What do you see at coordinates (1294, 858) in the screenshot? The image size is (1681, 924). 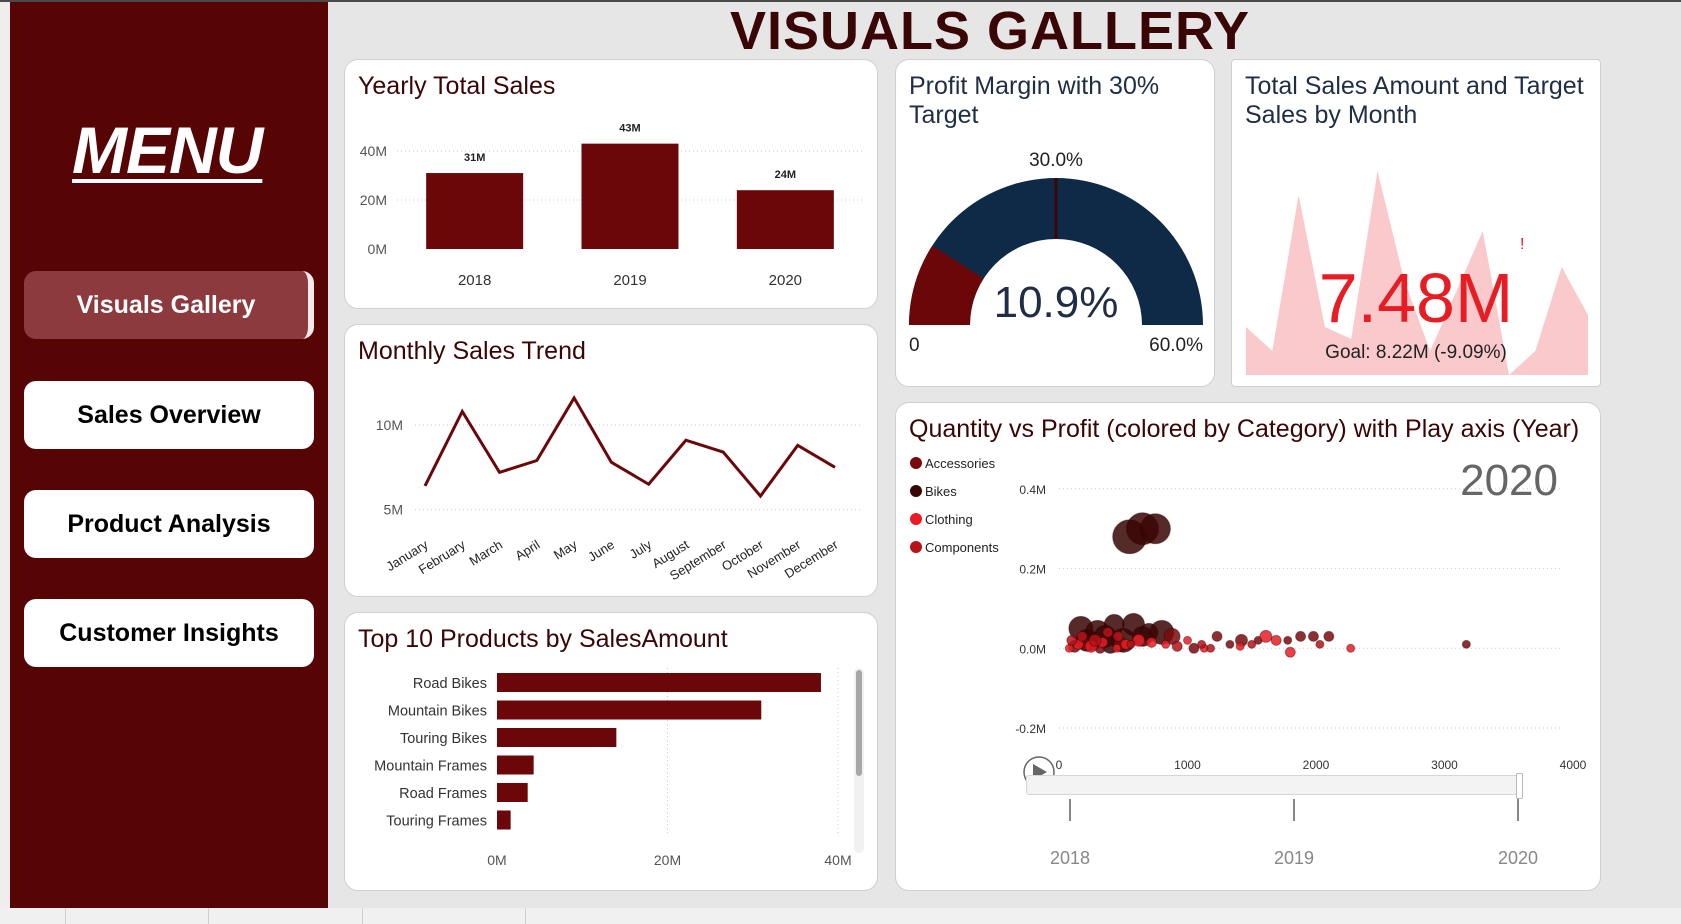 I see `play-axis-year-label: 2019` at bounding box center [1294, 858].